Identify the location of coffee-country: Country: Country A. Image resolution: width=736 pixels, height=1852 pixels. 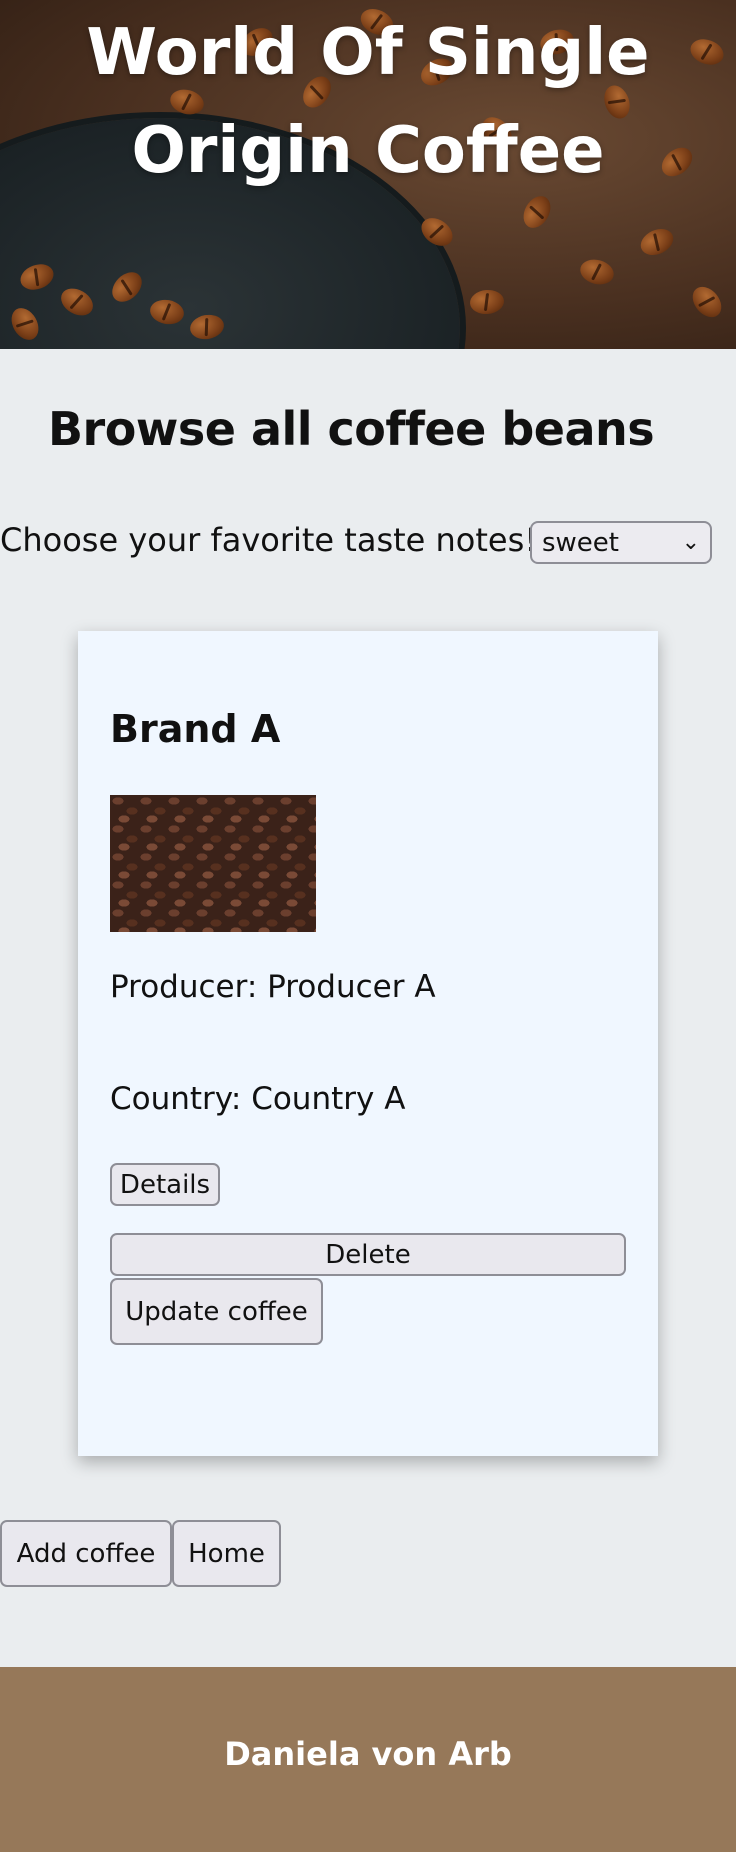
(258, 1099).